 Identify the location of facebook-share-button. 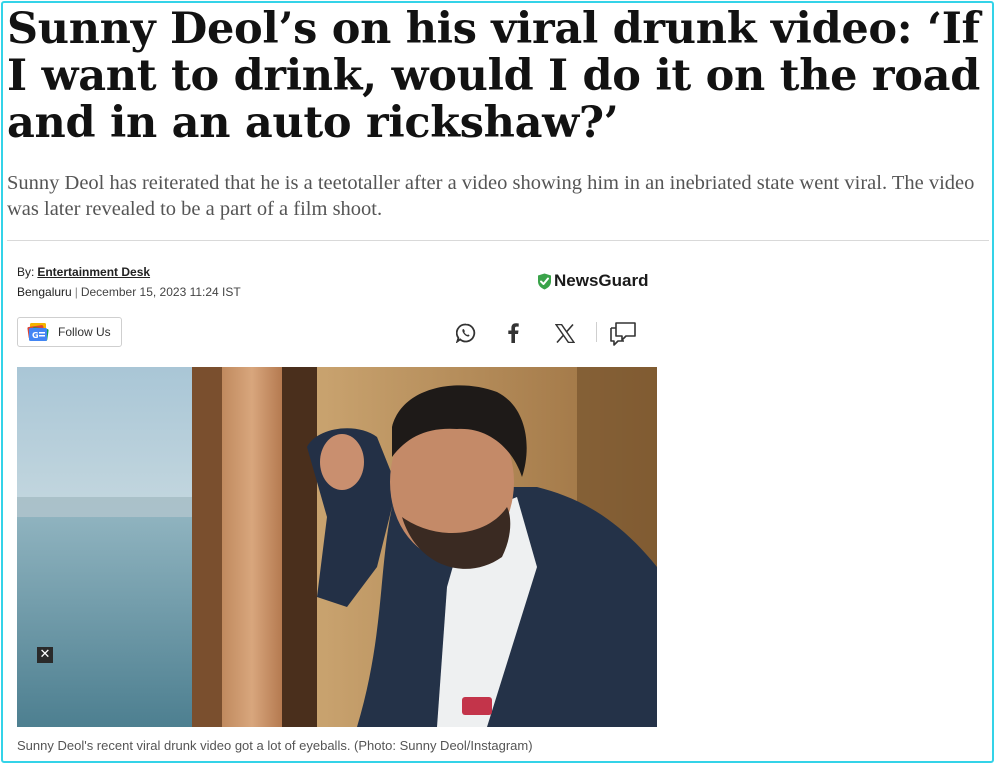
(513, 333).